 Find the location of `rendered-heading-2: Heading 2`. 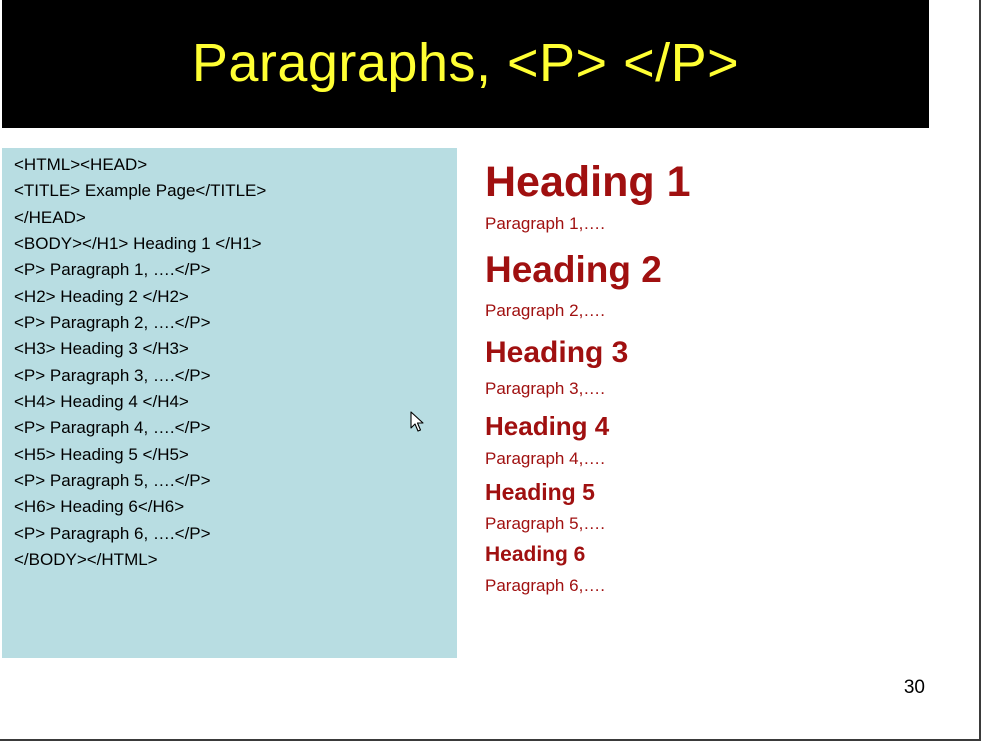

rendered-heading-2: Heading 2 is located at coordinates (573, 269).